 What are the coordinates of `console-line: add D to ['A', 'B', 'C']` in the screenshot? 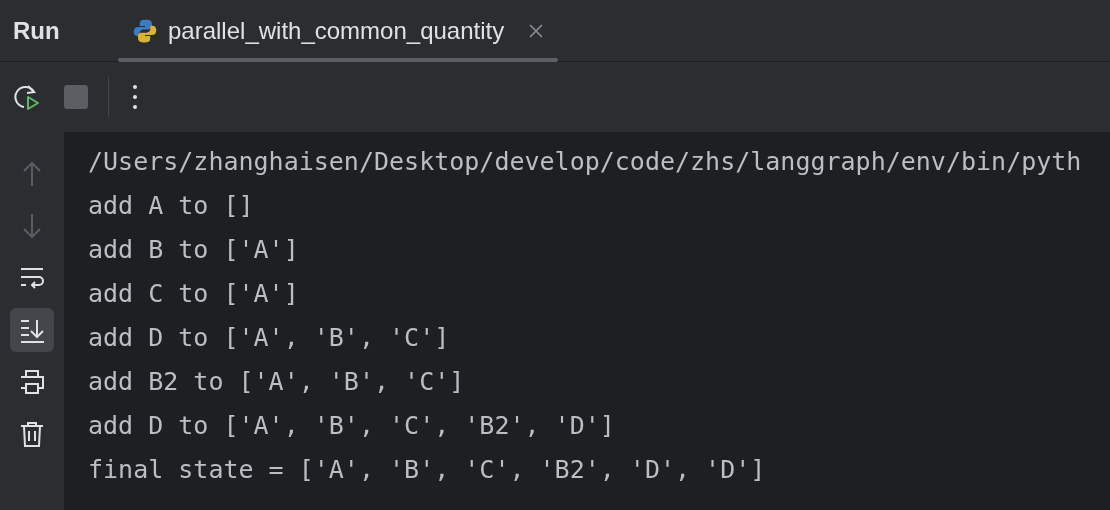 It's located at (269, 338).